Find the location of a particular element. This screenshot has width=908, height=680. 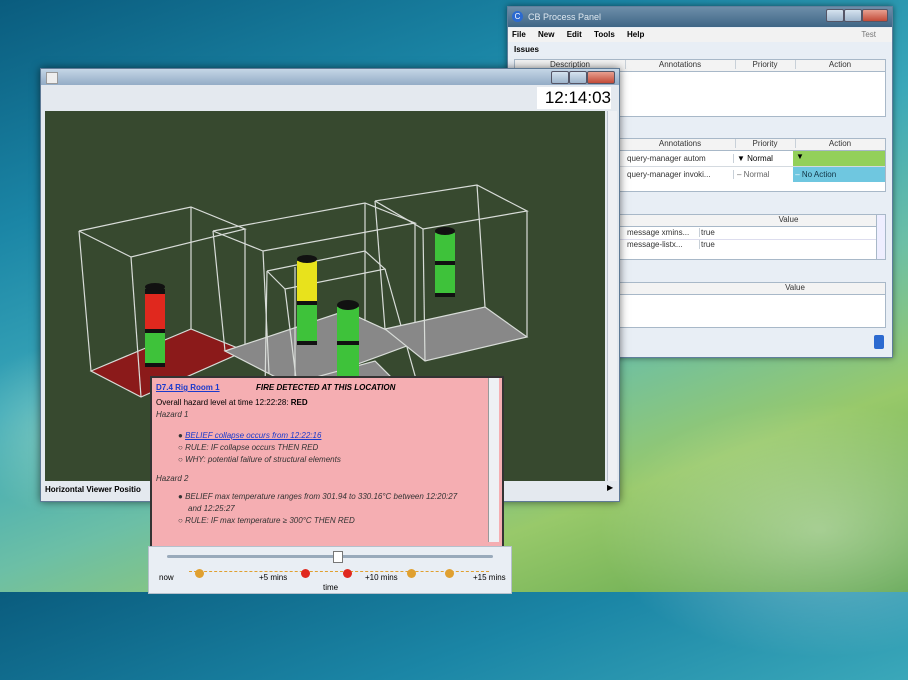

hazard1-label: Hazard 1 is located at coordinates (172, 414).